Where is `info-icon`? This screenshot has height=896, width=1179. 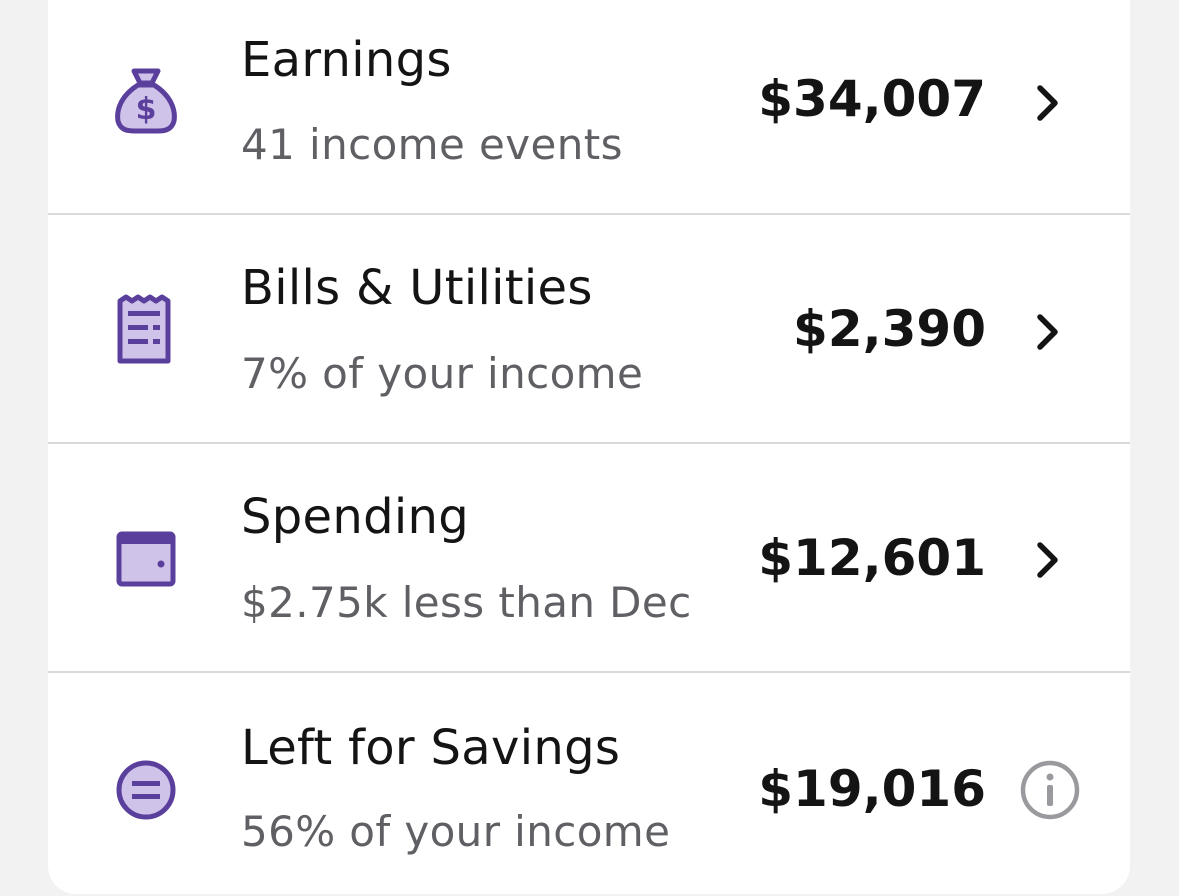
info-icon is located at coordinates (1050, 790).